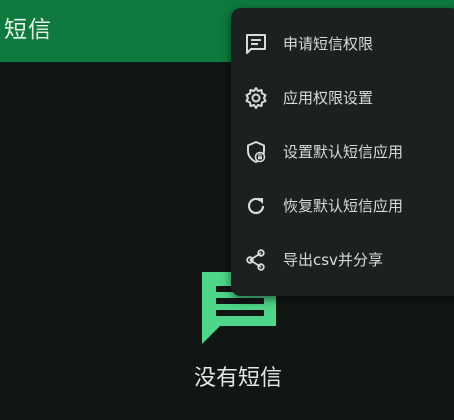 This screenshot has height=420, width=454. I want to click on menu-item-export-csv-share: 导出csv并分享, so click(342, 260).